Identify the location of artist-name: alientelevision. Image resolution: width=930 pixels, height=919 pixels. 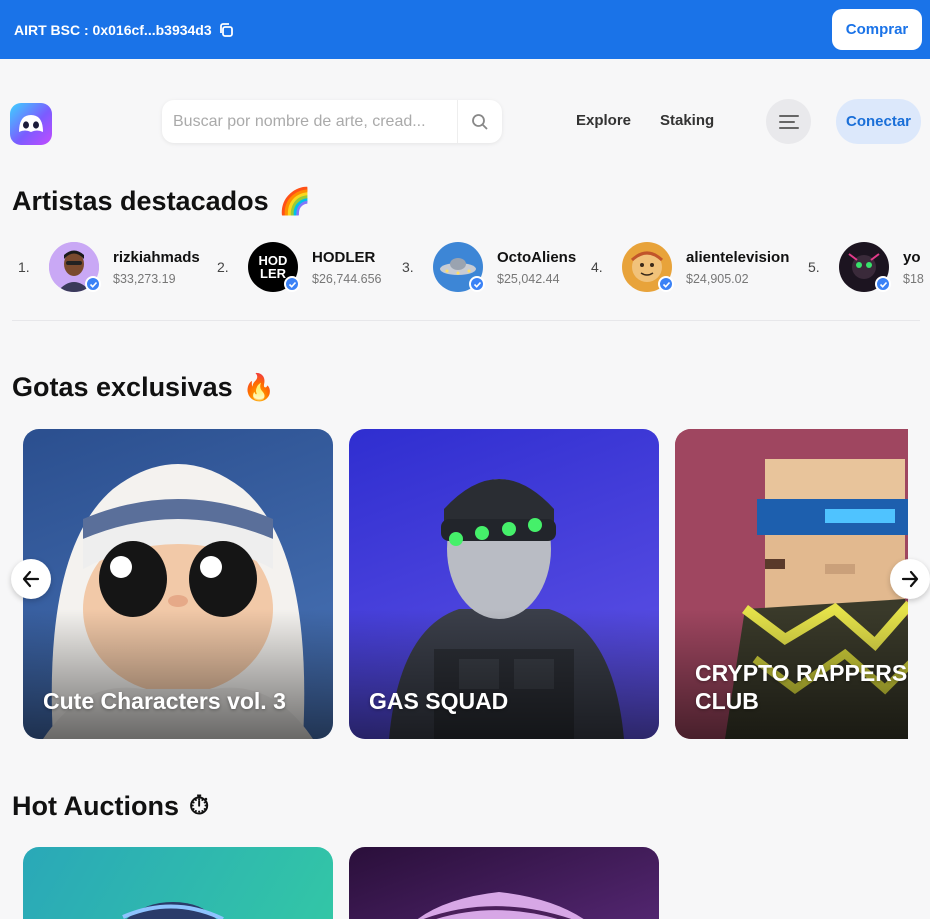
(738, 257).